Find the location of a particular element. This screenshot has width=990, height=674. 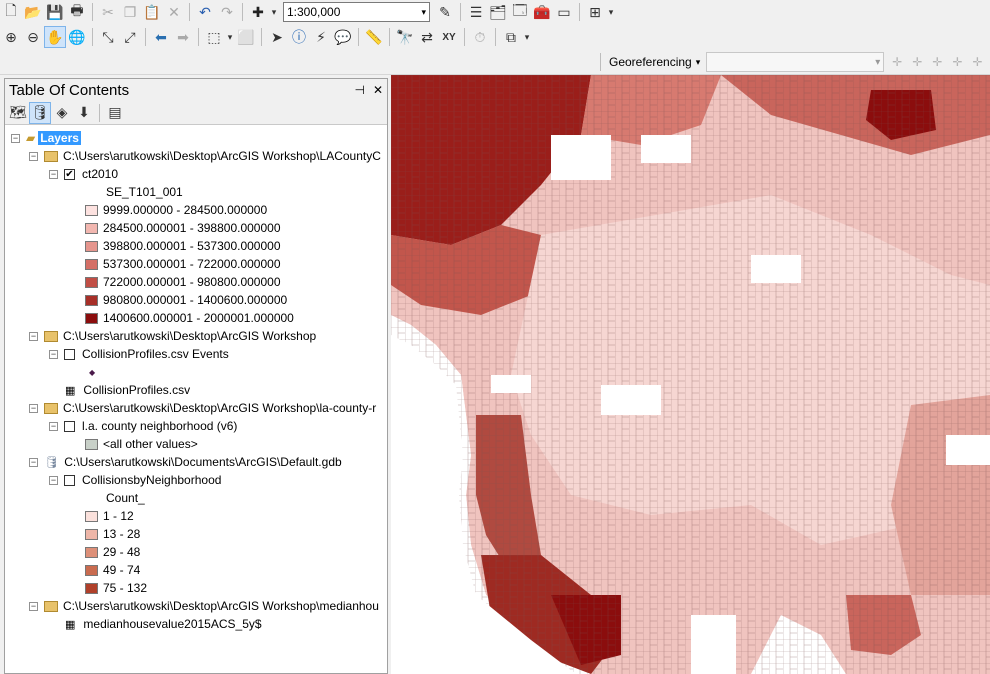

save-icon: 💾 is located at coordinates (55, 12).